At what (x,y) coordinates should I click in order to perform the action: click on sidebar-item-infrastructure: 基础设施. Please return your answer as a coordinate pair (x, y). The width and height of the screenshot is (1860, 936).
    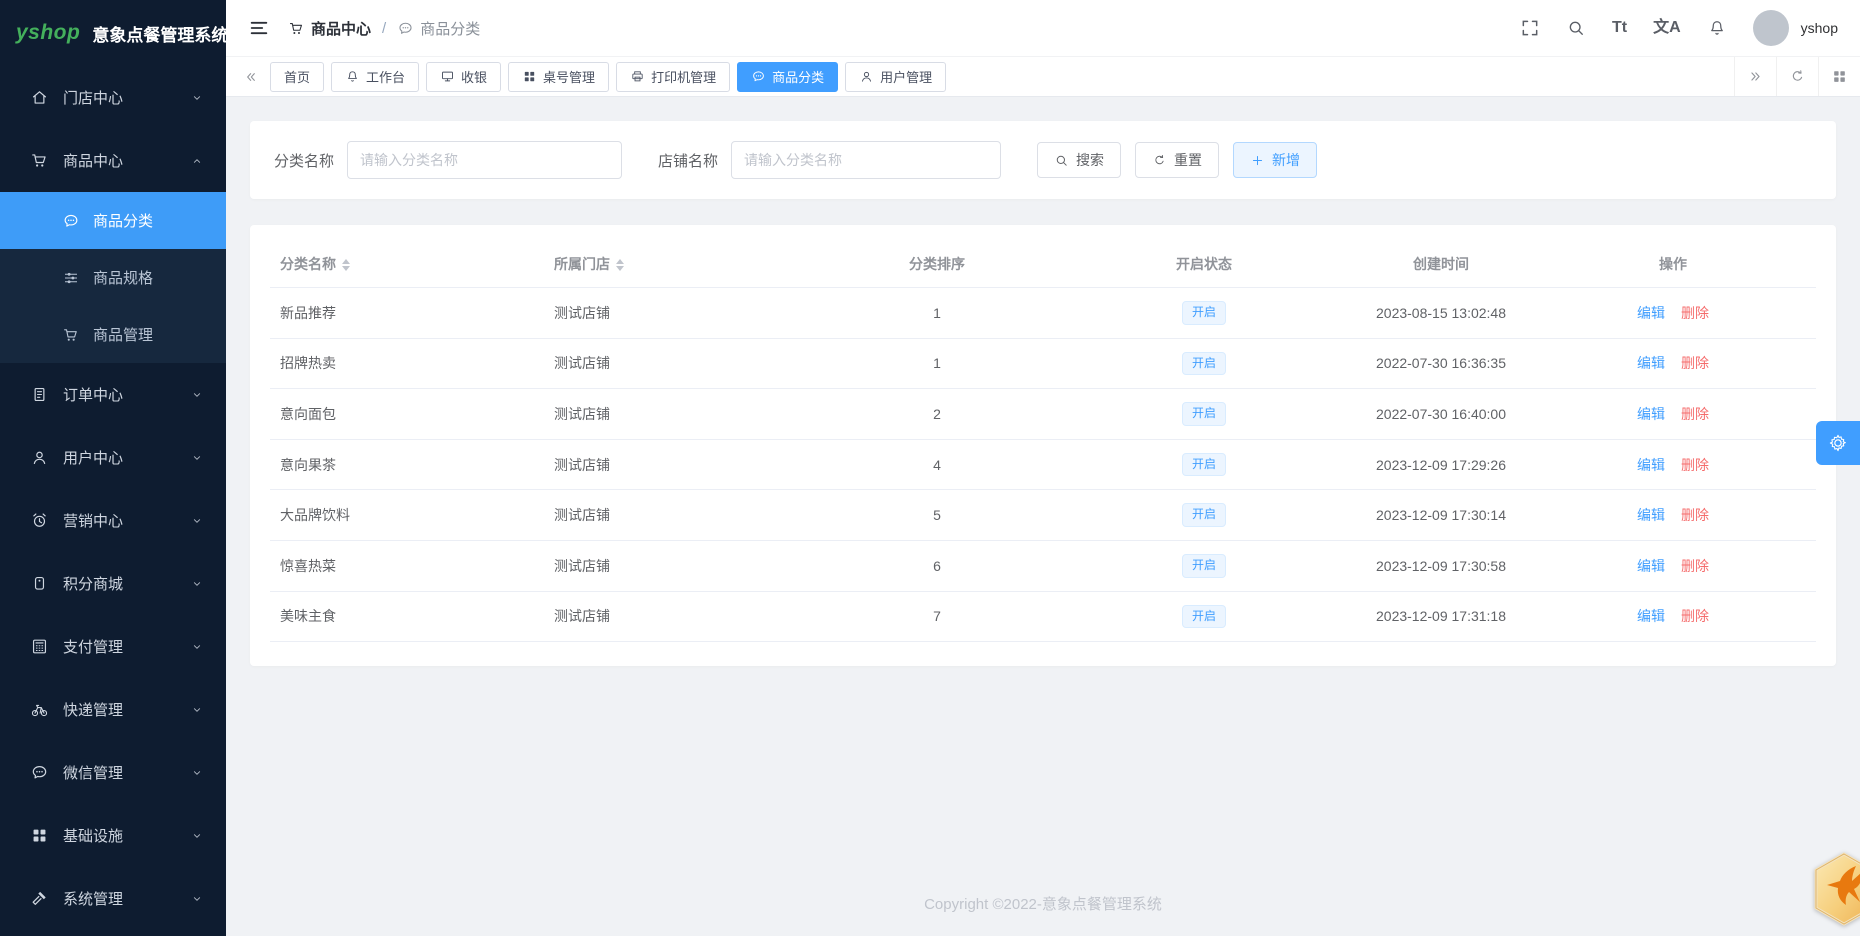
    Looking at the image, I should click on (113, 835).